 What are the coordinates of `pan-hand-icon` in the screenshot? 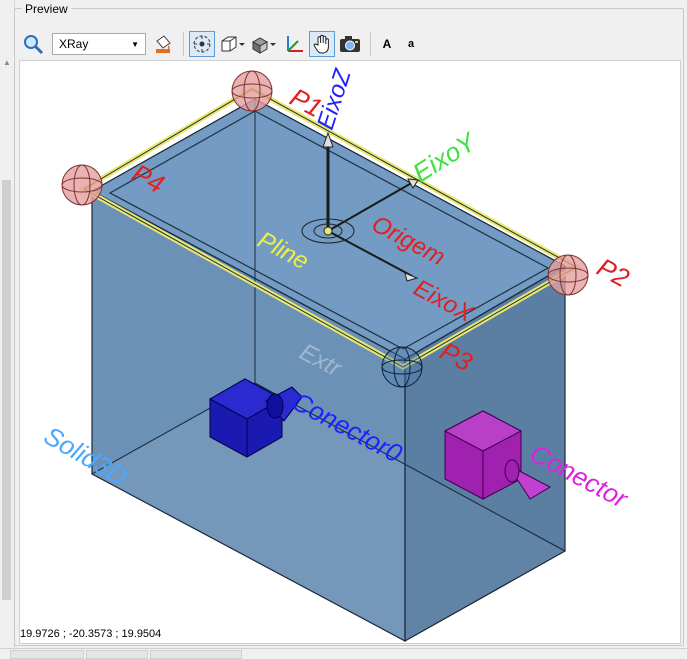 It's located at (322, 44).